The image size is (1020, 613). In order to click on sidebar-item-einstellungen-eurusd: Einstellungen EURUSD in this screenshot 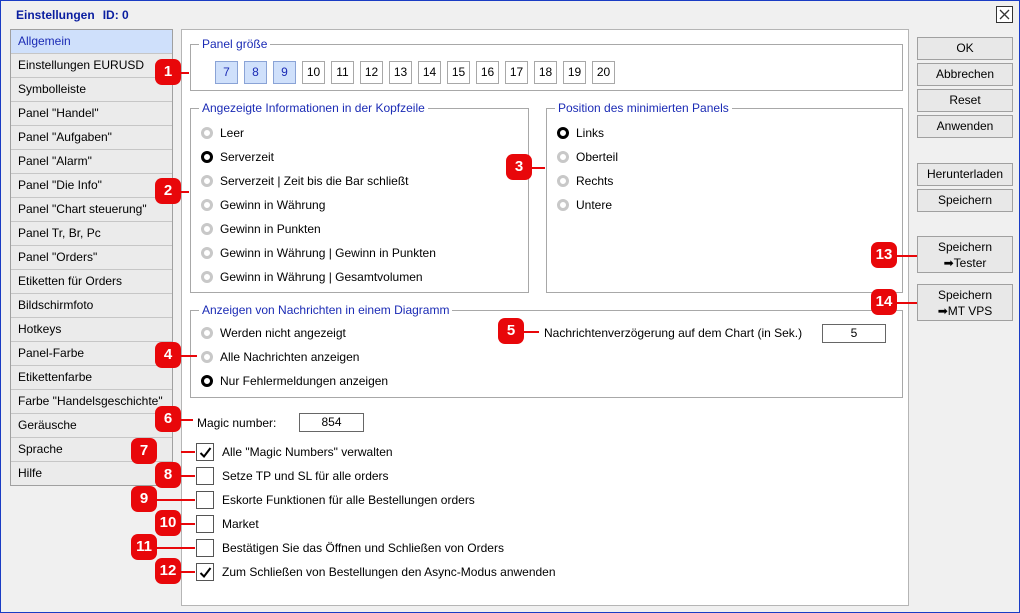, I will do `click(91, 66)`.